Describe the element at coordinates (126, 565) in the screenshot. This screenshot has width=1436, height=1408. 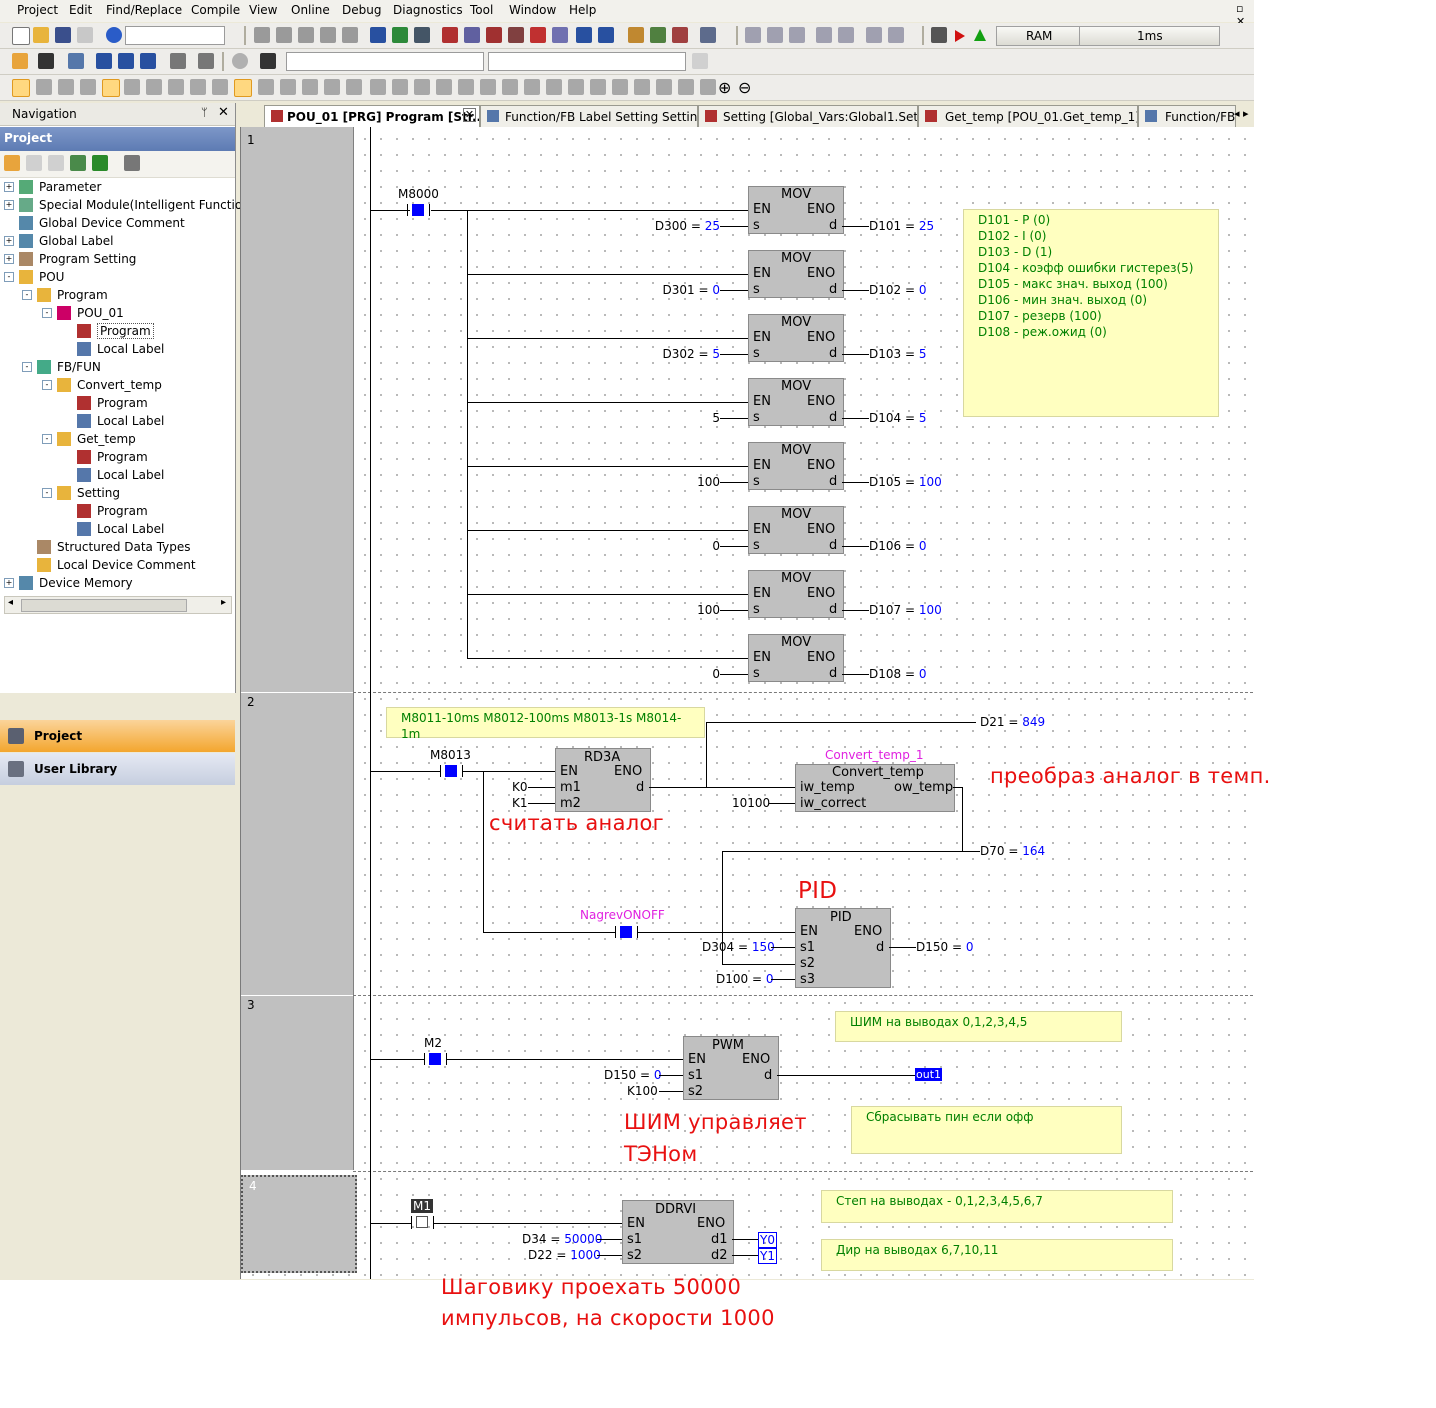
I see `tree-item: Local Device Comment` at that location.